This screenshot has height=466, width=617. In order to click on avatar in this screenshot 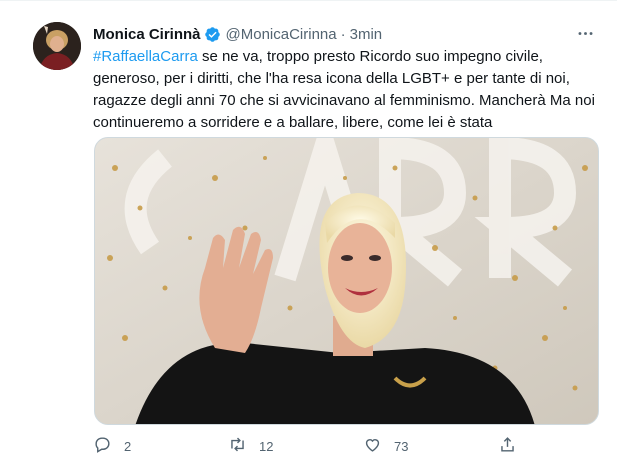, I will do `click(57, 46)`.